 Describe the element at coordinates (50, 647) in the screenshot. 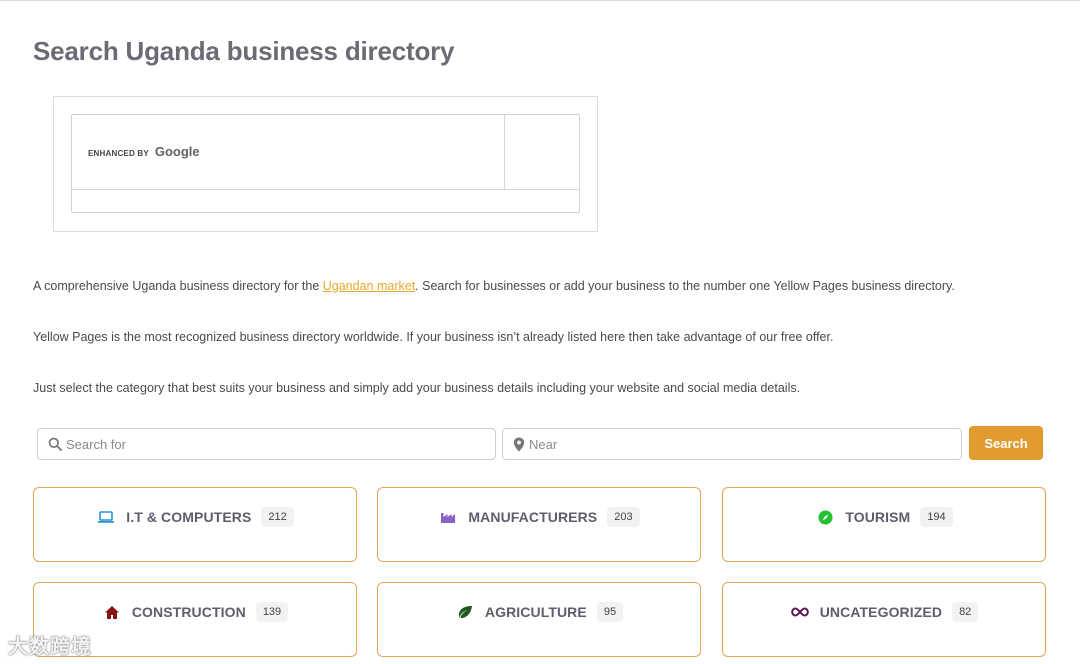

I see `watermark: 大数跨境` at that location.